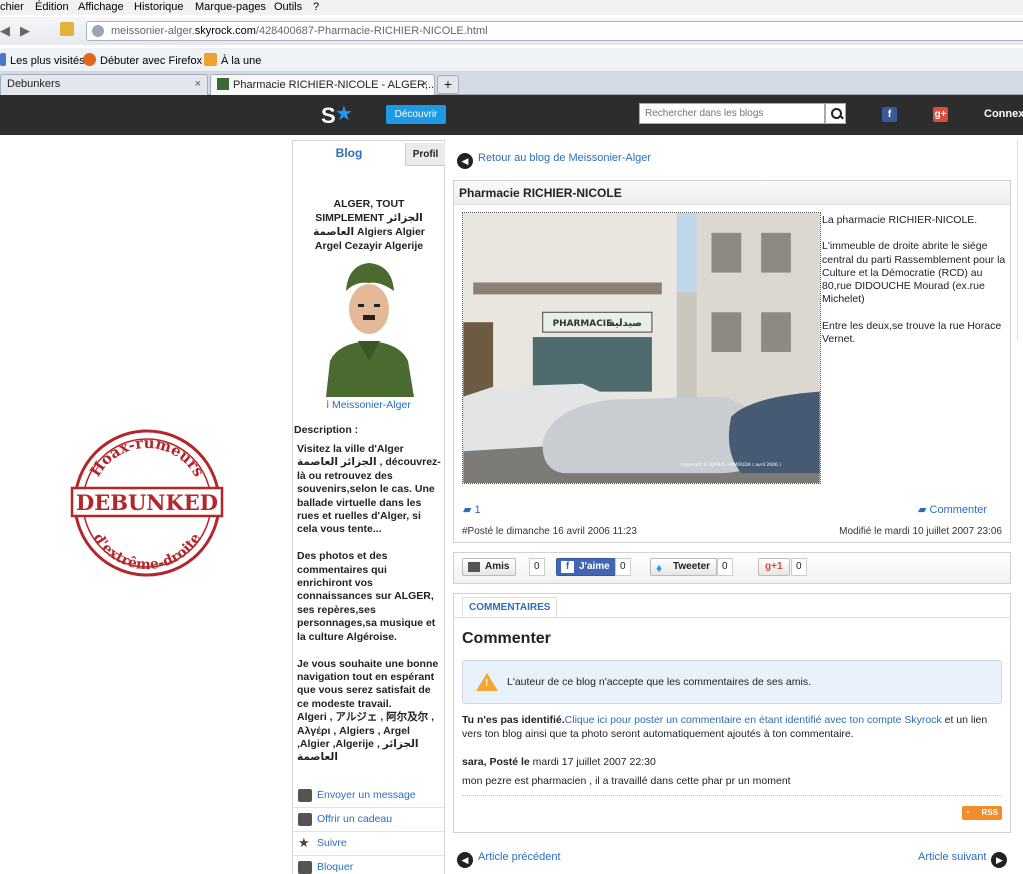  What do you see at coordinates (147, 552) in the screenshot?
I see `stamp-bottom-text: d'extrême-droite` at bounding box center [147, 552].